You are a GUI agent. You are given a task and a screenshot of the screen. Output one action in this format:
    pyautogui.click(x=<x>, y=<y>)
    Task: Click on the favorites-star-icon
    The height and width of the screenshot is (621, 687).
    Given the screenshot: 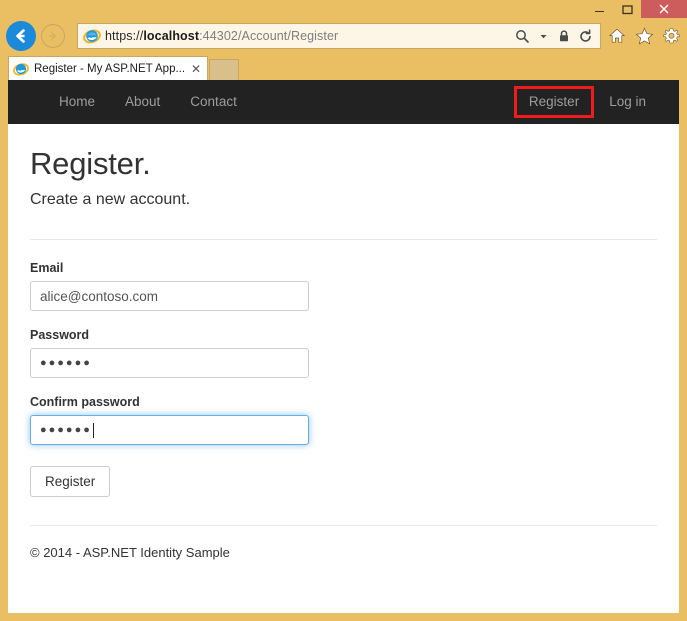 What is the action you would take?
    pyautogui.click(x=644, y=36)
    